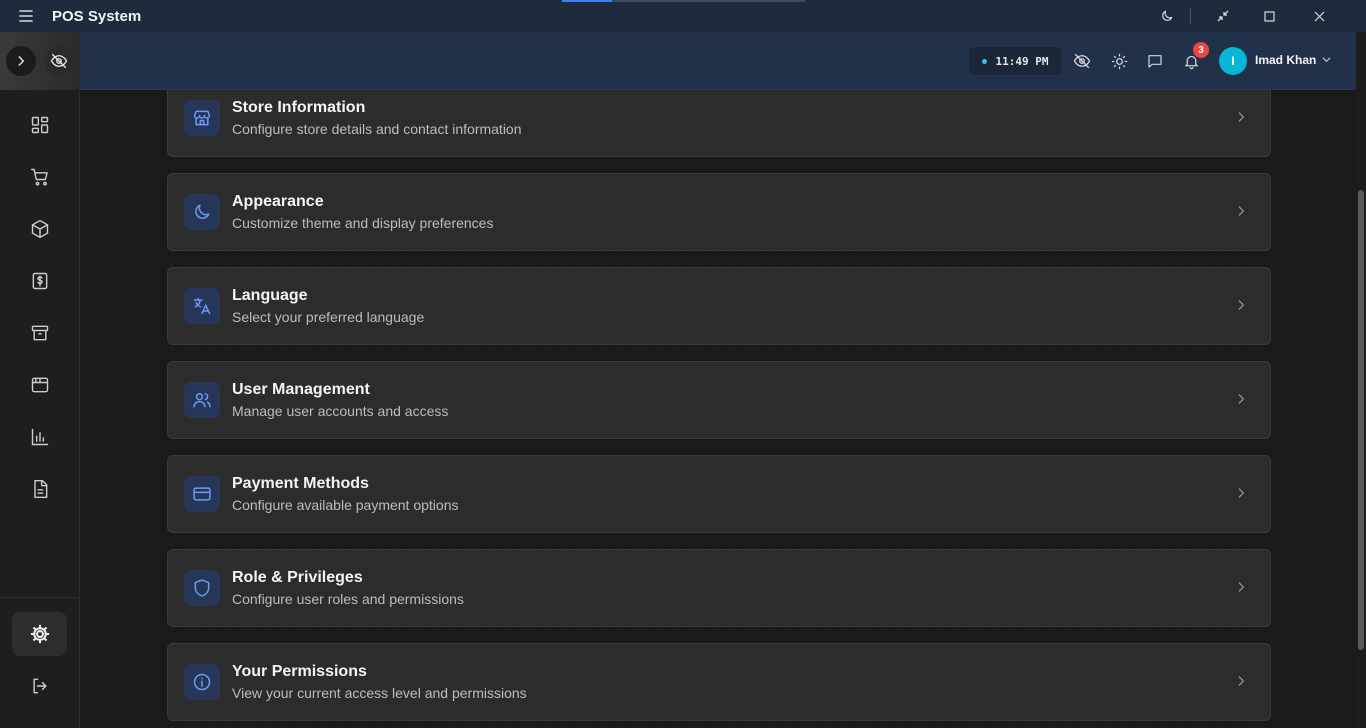 The image size is (1366, 728). I want to click on dashboard-icon, so click(40, 125).